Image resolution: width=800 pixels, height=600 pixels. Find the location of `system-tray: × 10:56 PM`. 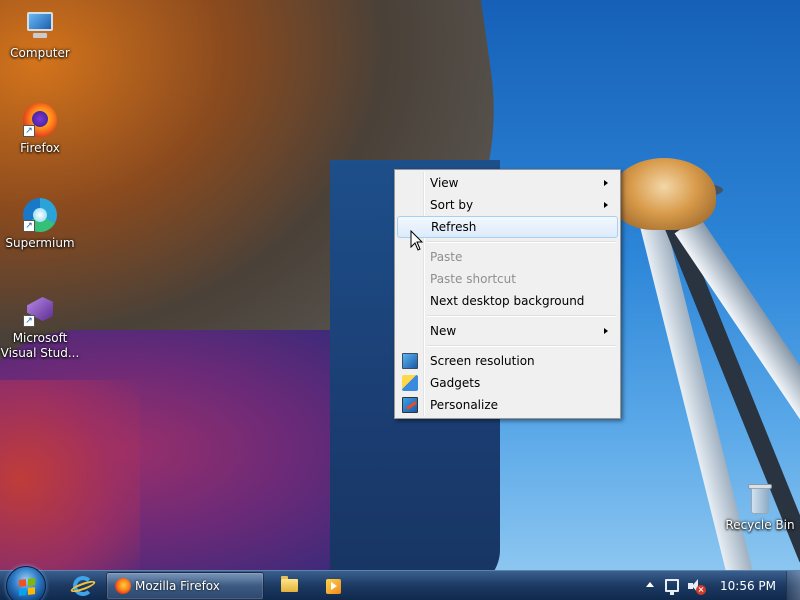

system-tray: × 10:56 PM is located at coordinates (720, 585).